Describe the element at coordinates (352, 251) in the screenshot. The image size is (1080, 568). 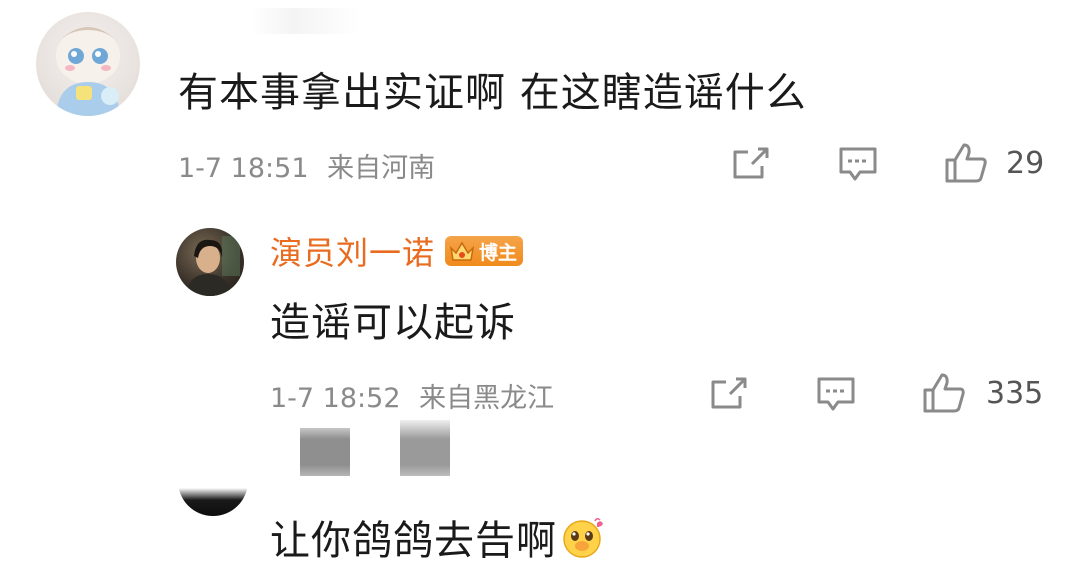
I see `username-link: 演员刘一诺` at that location.